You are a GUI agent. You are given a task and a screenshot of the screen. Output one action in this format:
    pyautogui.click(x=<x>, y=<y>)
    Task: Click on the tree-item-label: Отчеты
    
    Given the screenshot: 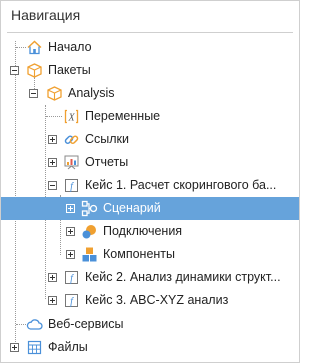 What is the action you would take?
    pyautogui.click(x=107, y=162)
    